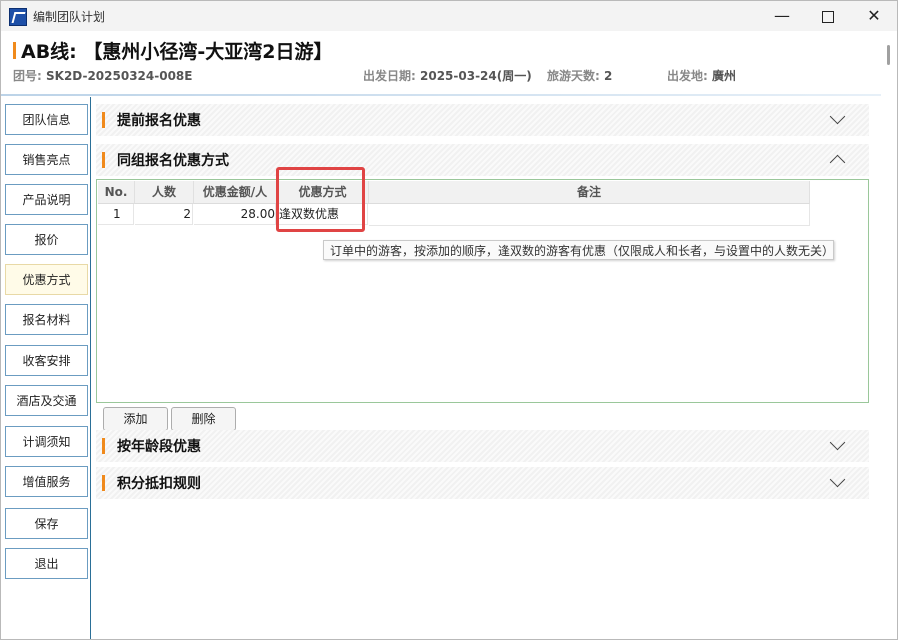 Image resolution: width=898 pixels, height=640 pixels. Describe the element at coordinates (46, 523) in the screenshot. I see `save-button: 保存` at that location.